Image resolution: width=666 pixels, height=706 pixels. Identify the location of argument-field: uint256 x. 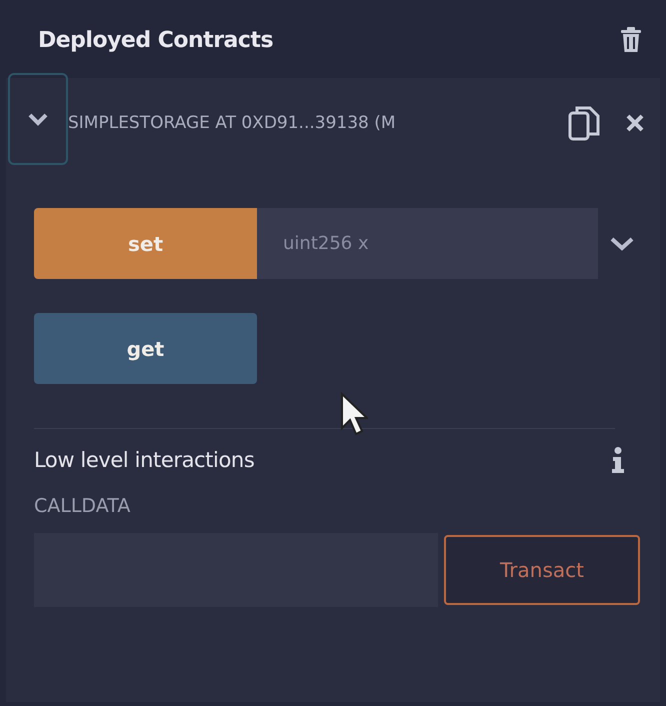
(427, 243).